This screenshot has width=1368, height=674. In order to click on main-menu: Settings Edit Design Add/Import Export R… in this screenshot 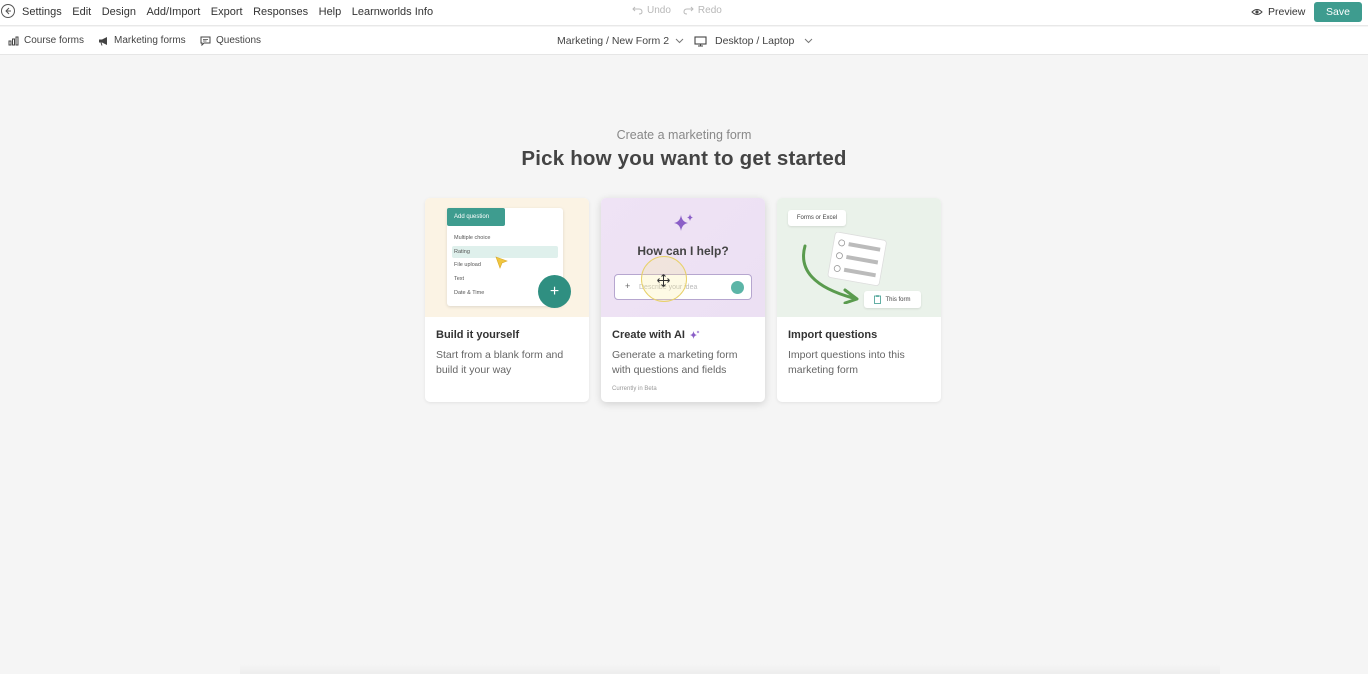, I will do `click(233, 12)`.